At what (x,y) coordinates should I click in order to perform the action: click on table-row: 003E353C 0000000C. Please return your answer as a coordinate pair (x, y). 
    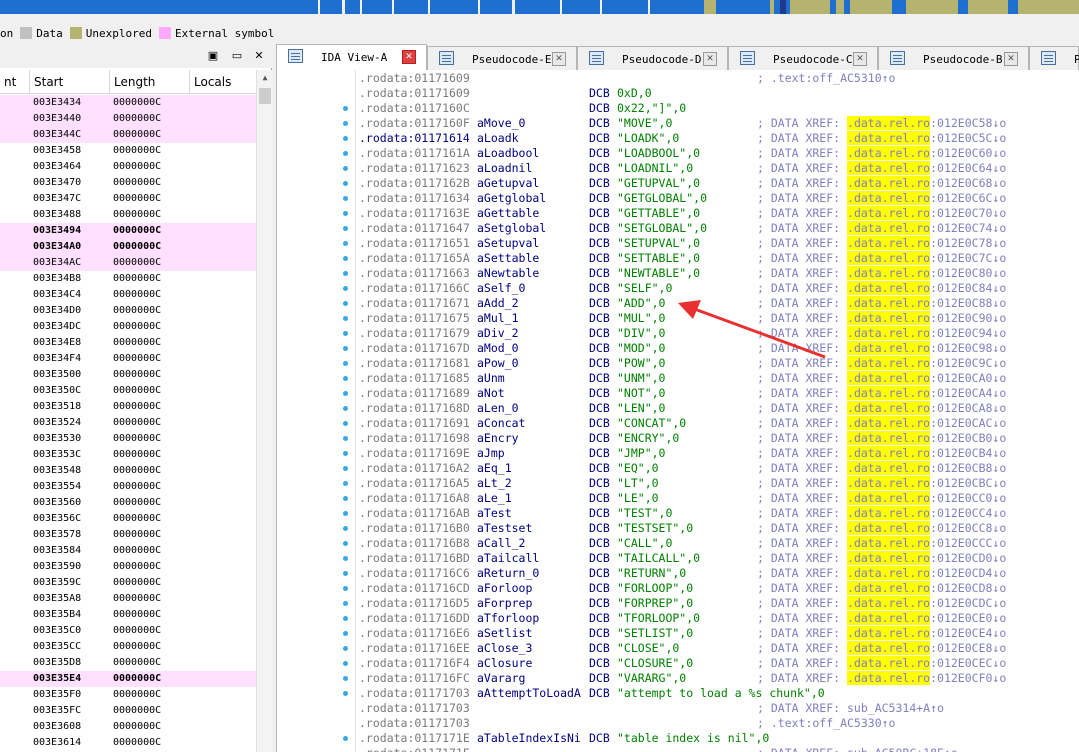
    Looking at the image, I should click on (128, 455).